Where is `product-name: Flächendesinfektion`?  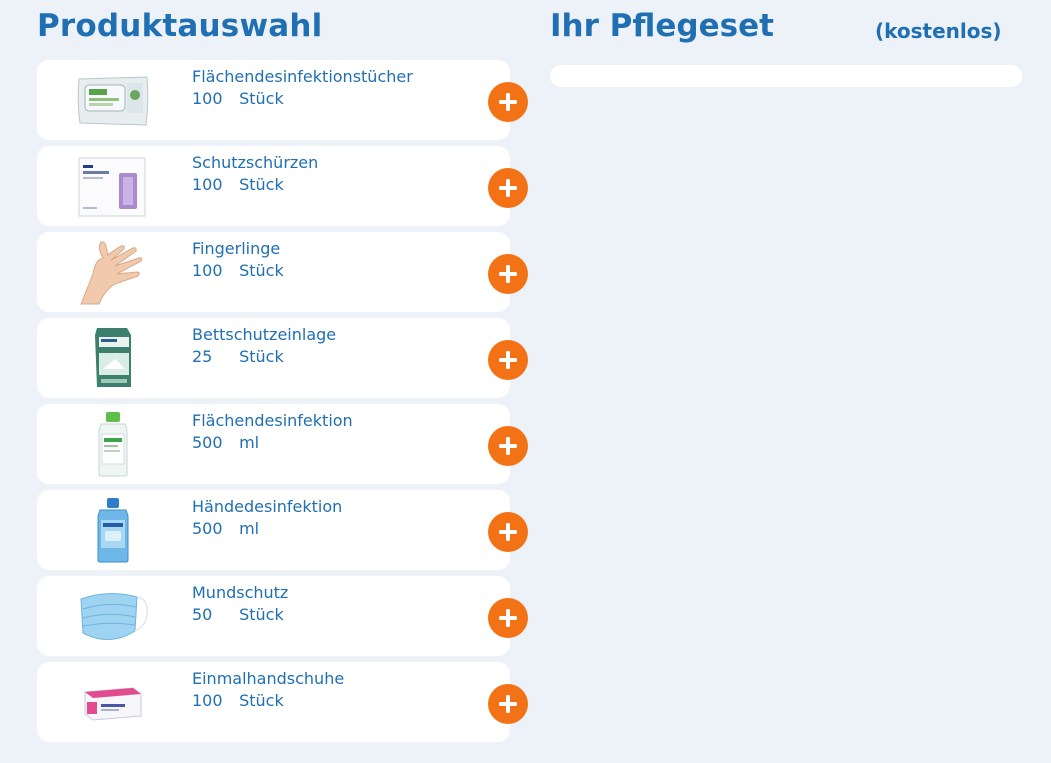 product-name: Flächendesinfektion is located at coordinates (272, 420).